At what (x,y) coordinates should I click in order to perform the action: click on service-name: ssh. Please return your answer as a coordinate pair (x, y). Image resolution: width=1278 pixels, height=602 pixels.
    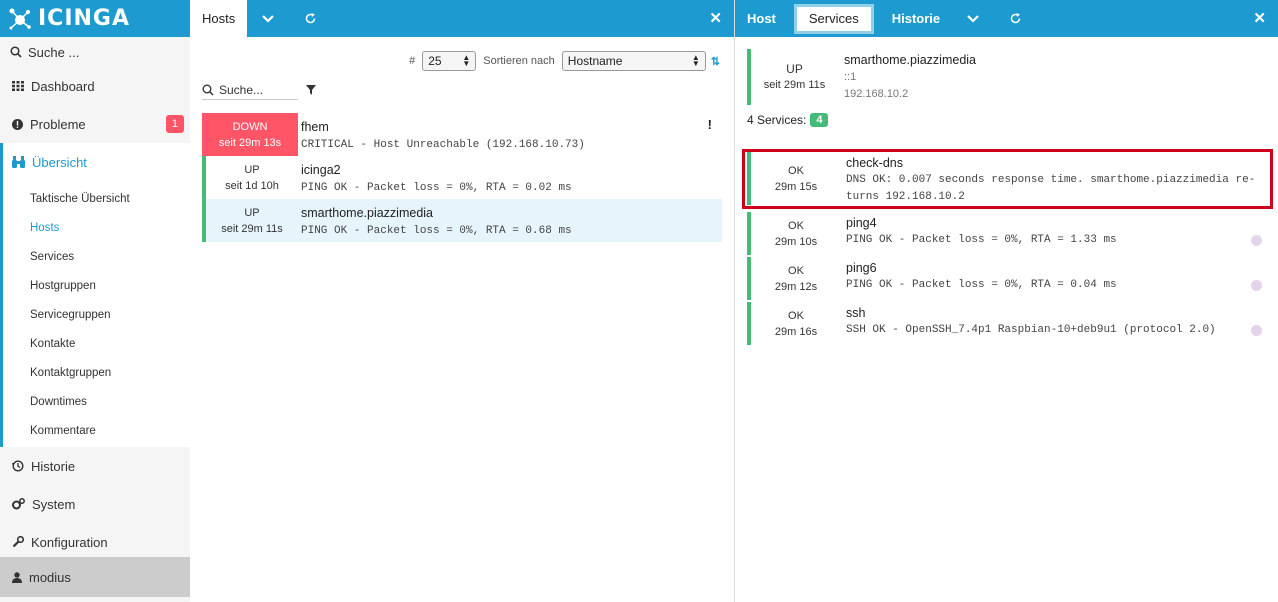
    Looking at the image, I should click on (1031, 313).